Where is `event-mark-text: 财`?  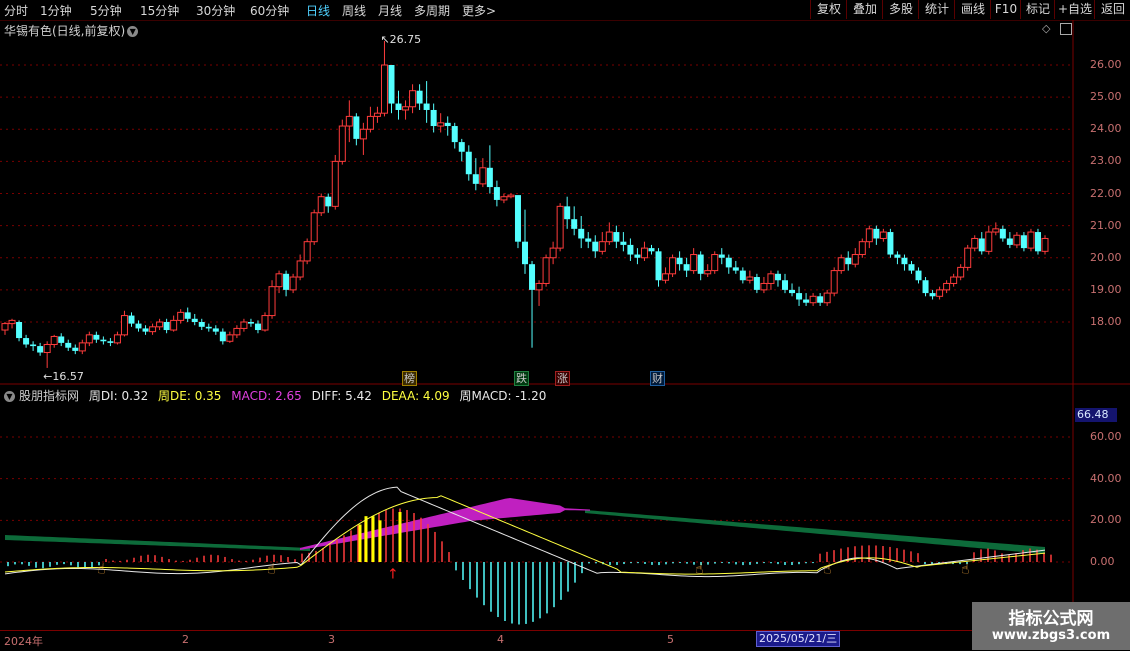
event-mark-text: 财 is located at coordinates (657, 378).